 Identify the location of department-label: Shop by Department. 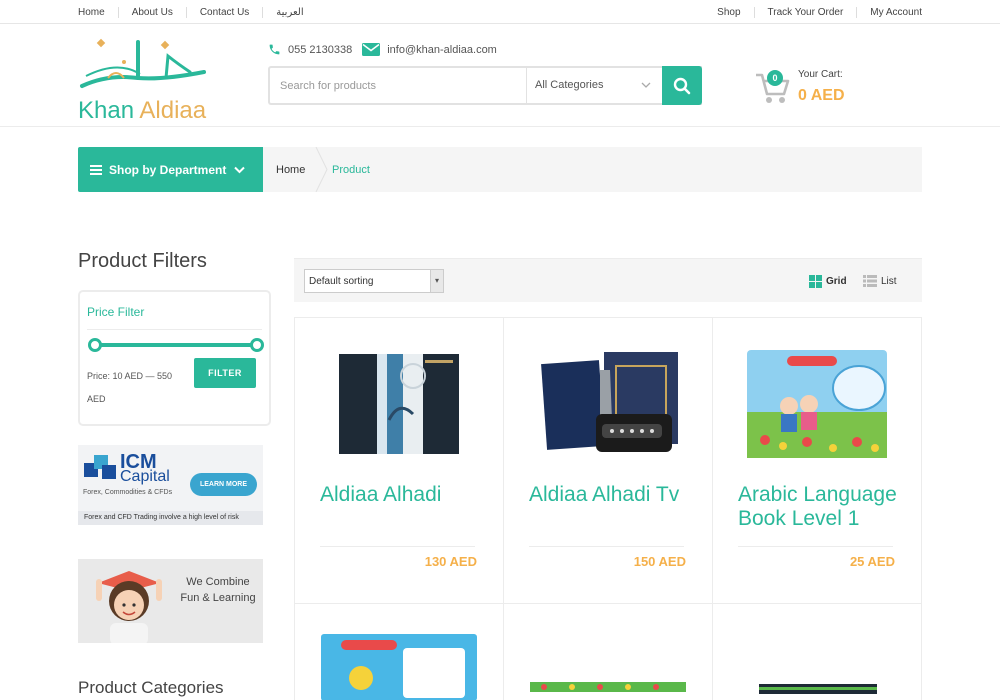
(168, 169).